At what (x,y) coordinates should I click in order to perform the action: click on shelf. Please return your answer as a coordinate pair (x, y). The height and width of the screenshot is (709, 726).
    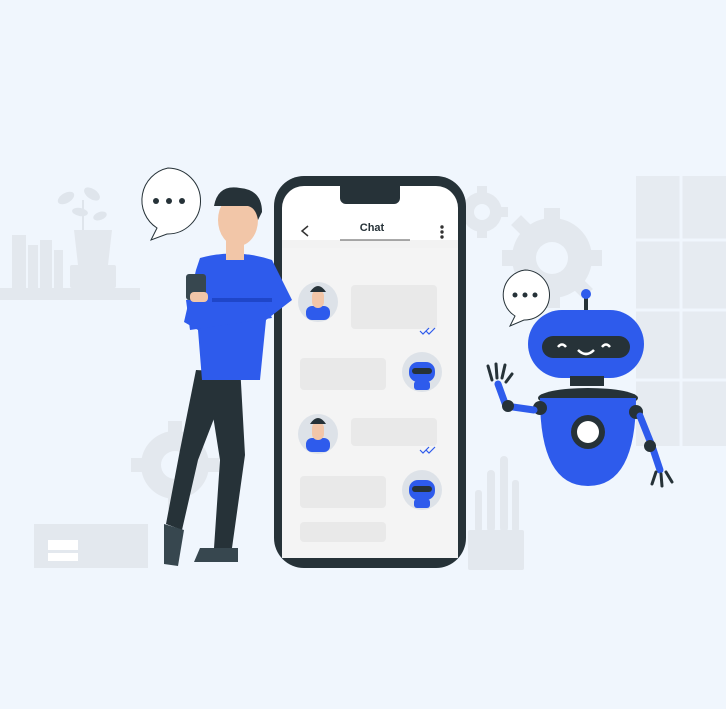
    Looking at the image, I should click on (70, 265).